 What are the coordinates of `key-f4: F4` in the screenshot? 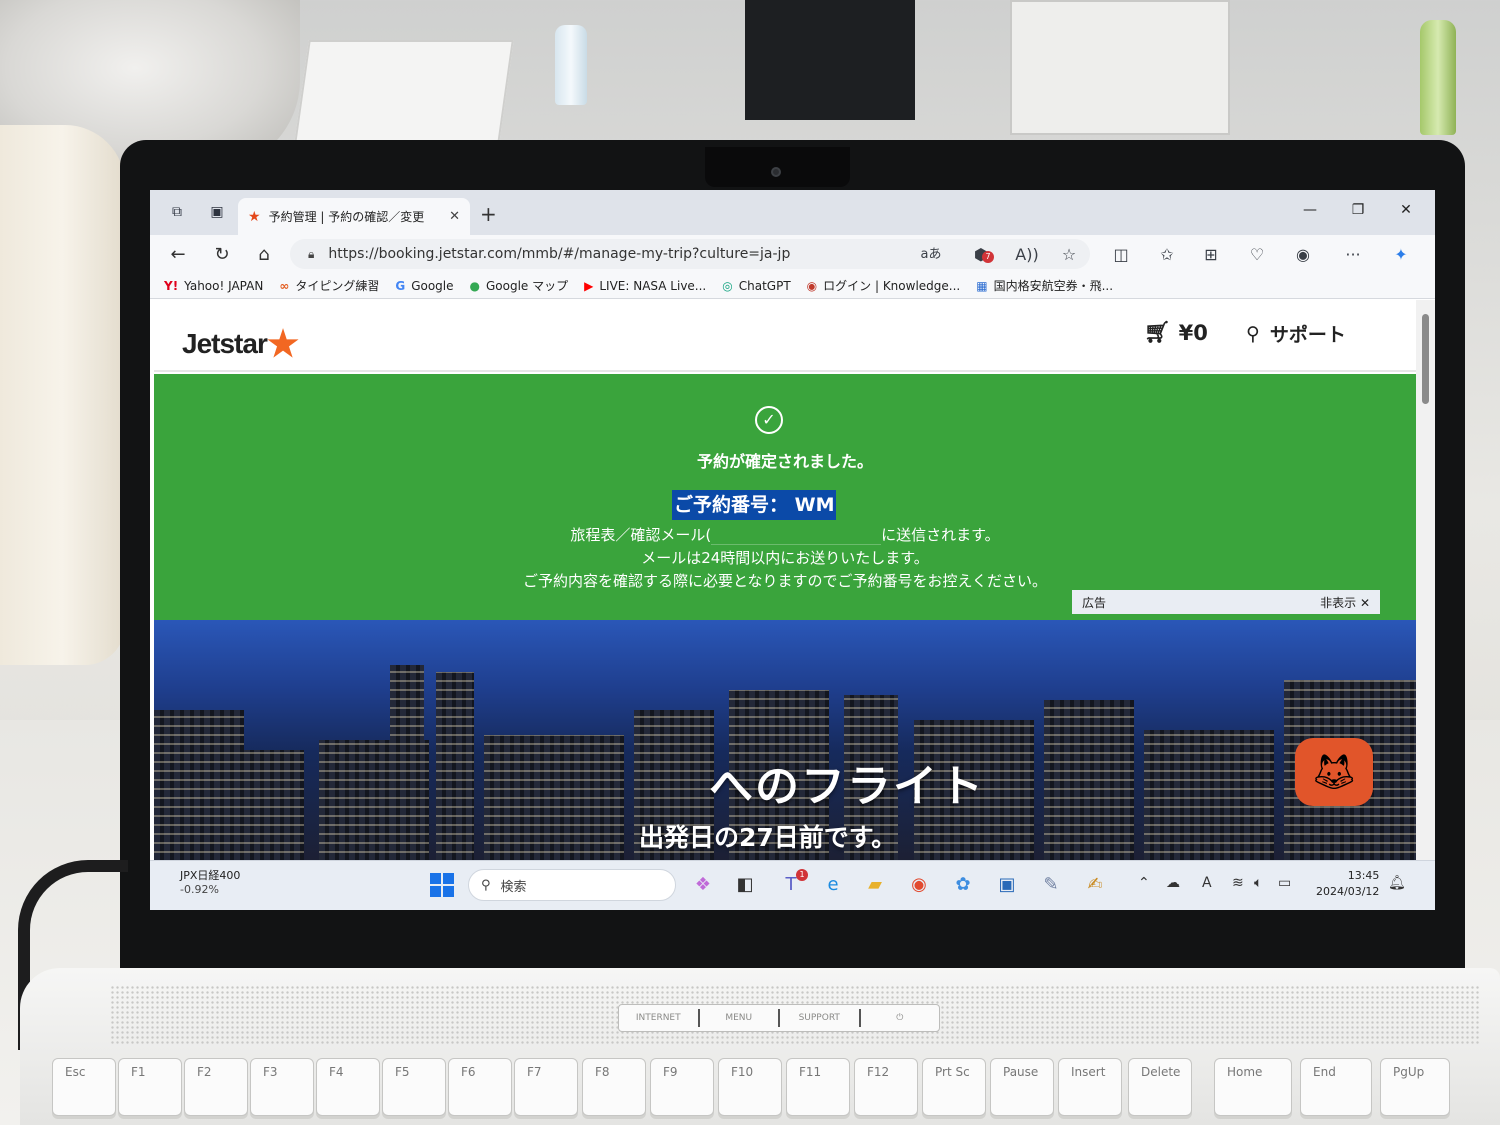 It's located at (348, 1087).